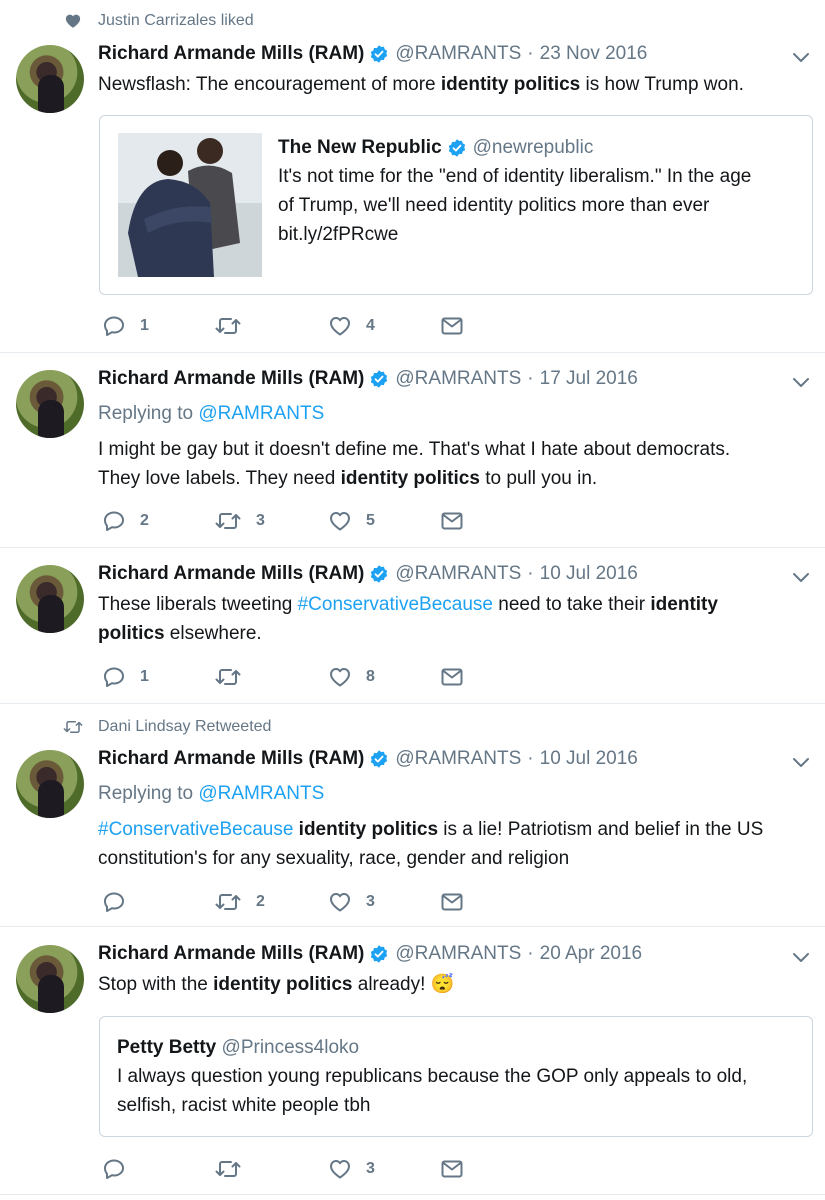 The height and width of the screenshot is (1200, 825). Describe the element at coordinates (260, 520) in the screenshot. I see `retweet-count: 3` at that location.